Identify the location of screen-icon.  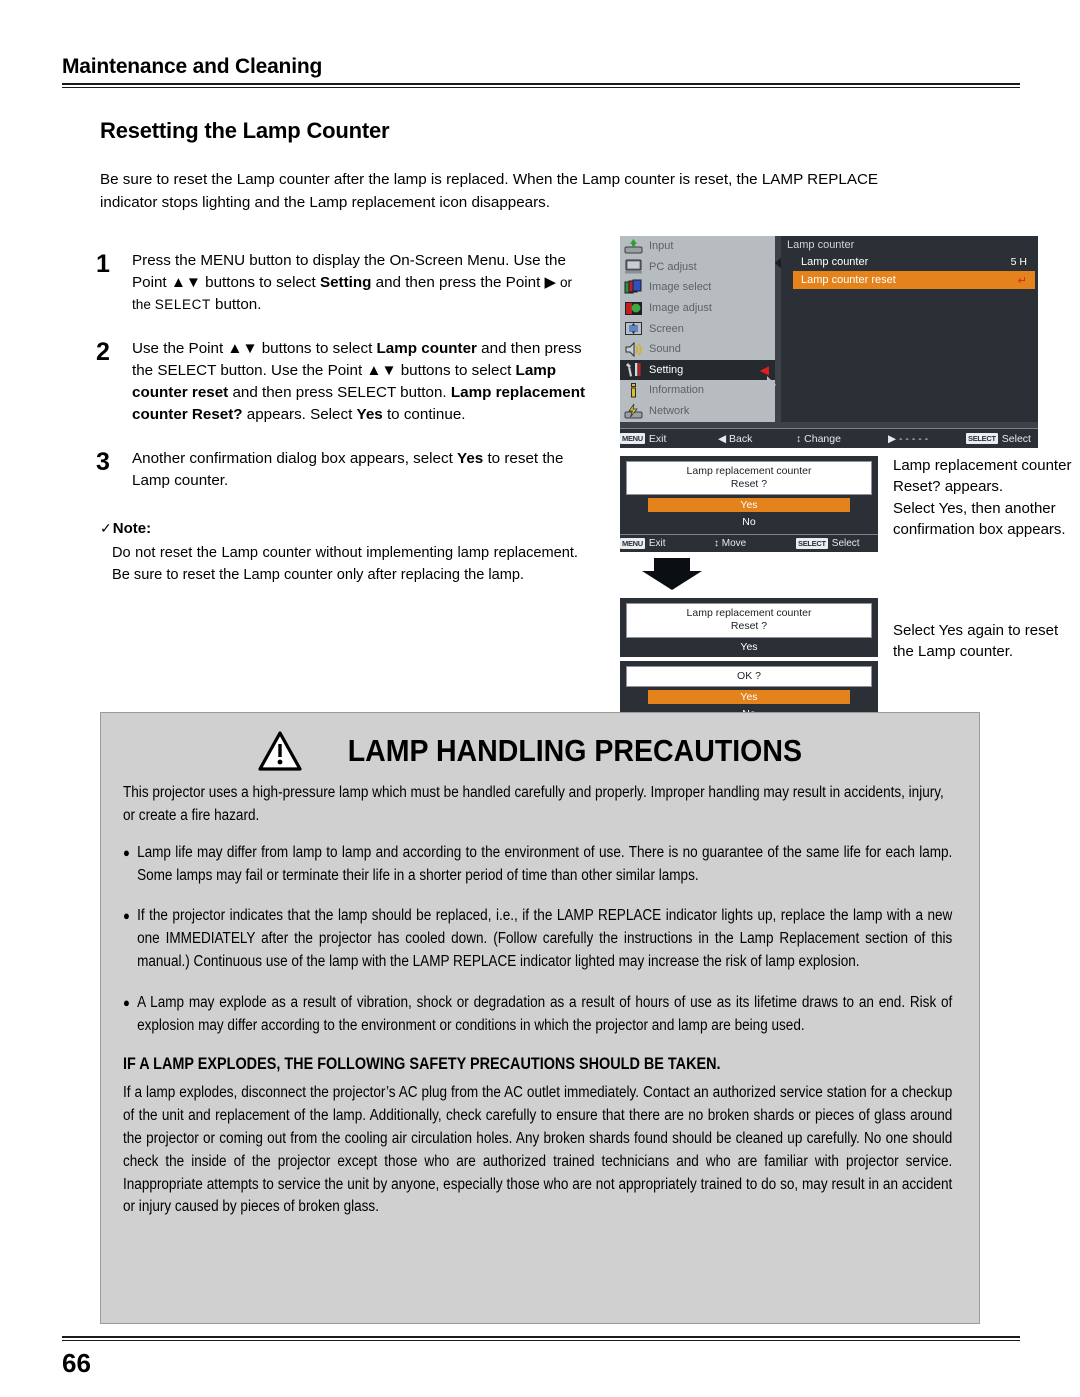
(633, 328).